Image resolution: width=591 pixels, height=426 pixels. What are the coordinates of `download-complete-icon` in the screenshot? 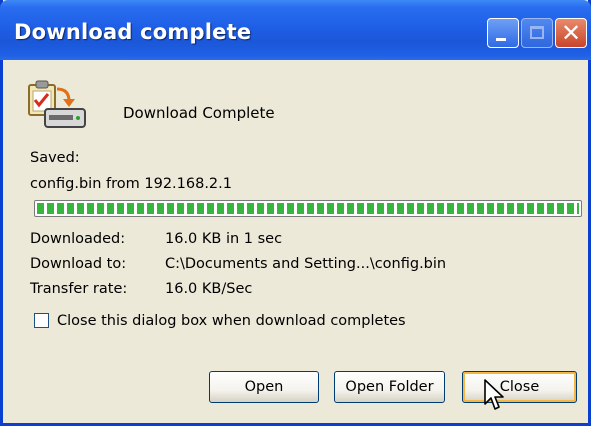 It's located at (57, 104).